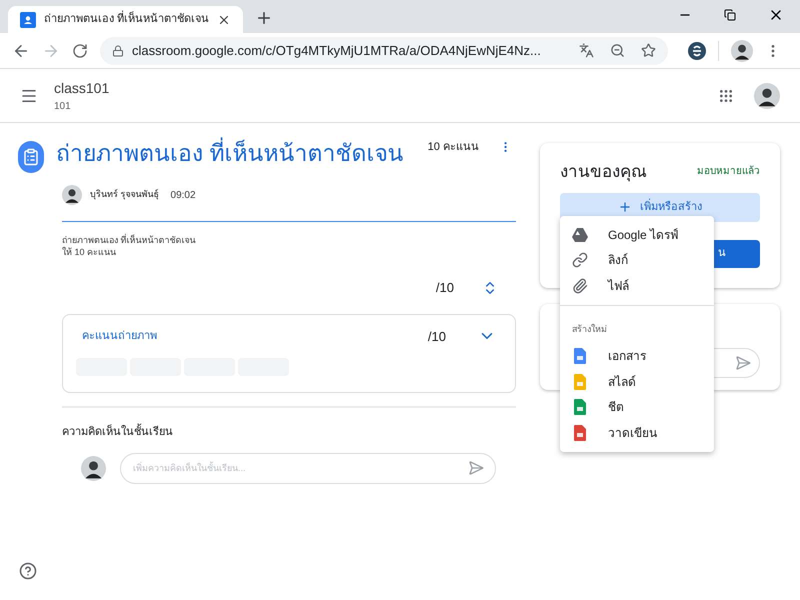 The height and width of the screenshot is (600, 800). Describe the element at coordinates (728, 172) in the screenshot. I see `status-text: มอบหมายแล้ว` at that location.